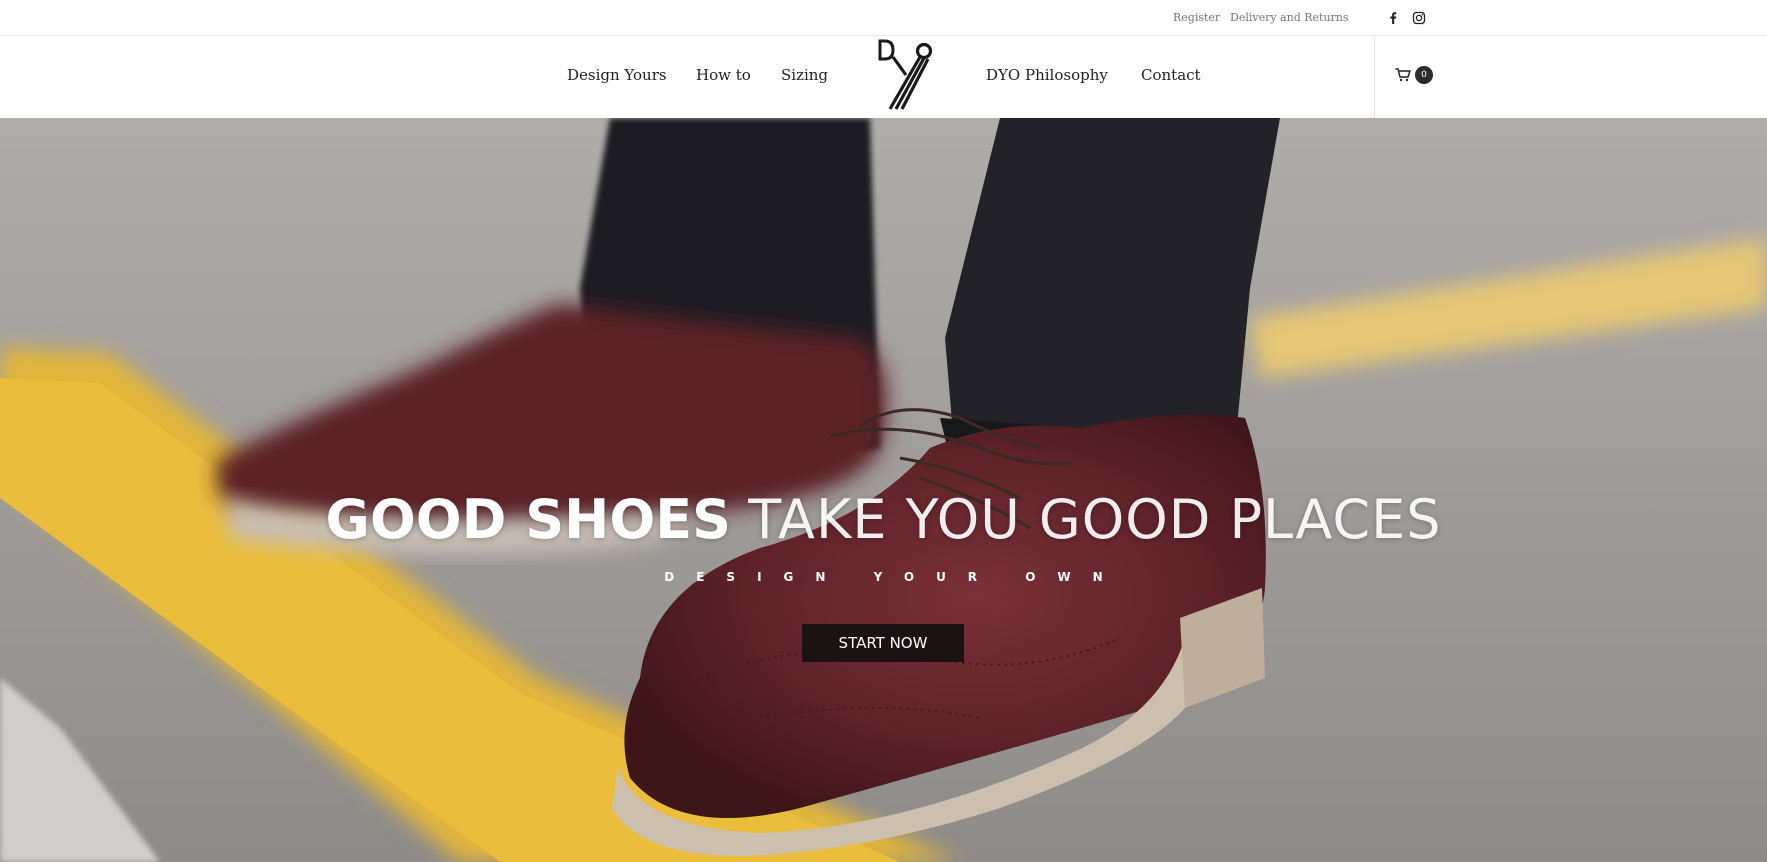 This screenshot has width=1767, height=862. I want to click on utility-bar: Register Delivery and Returns, so click(883, 18).